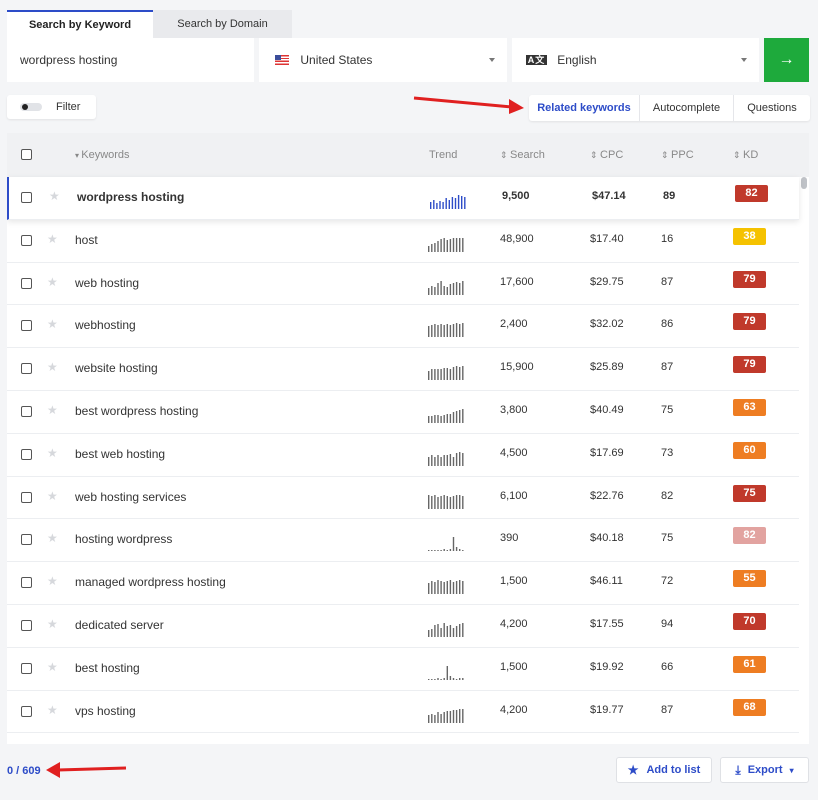  What do you see at coordinates (130, 197) in the screenshot?
I see `keyword-text: wordpress hosting` at bounding box center [130, 197].